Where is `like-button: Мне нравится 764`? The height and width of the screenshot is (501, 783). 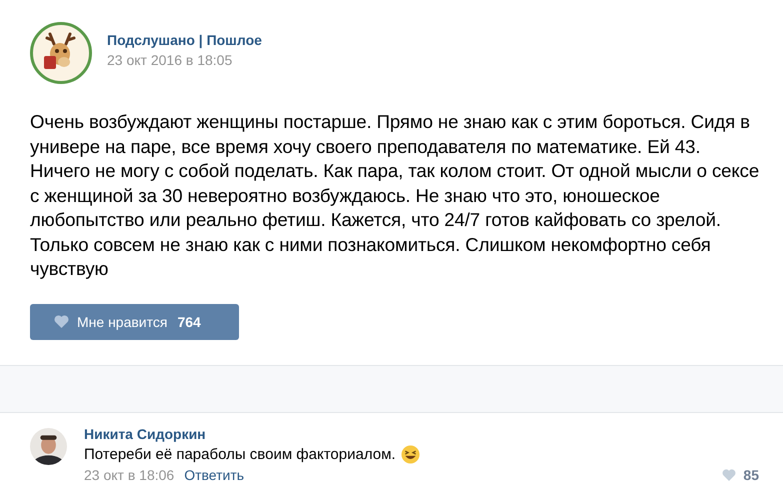
like-button: Мне нравится 764 is located at coordinates (134, 322).